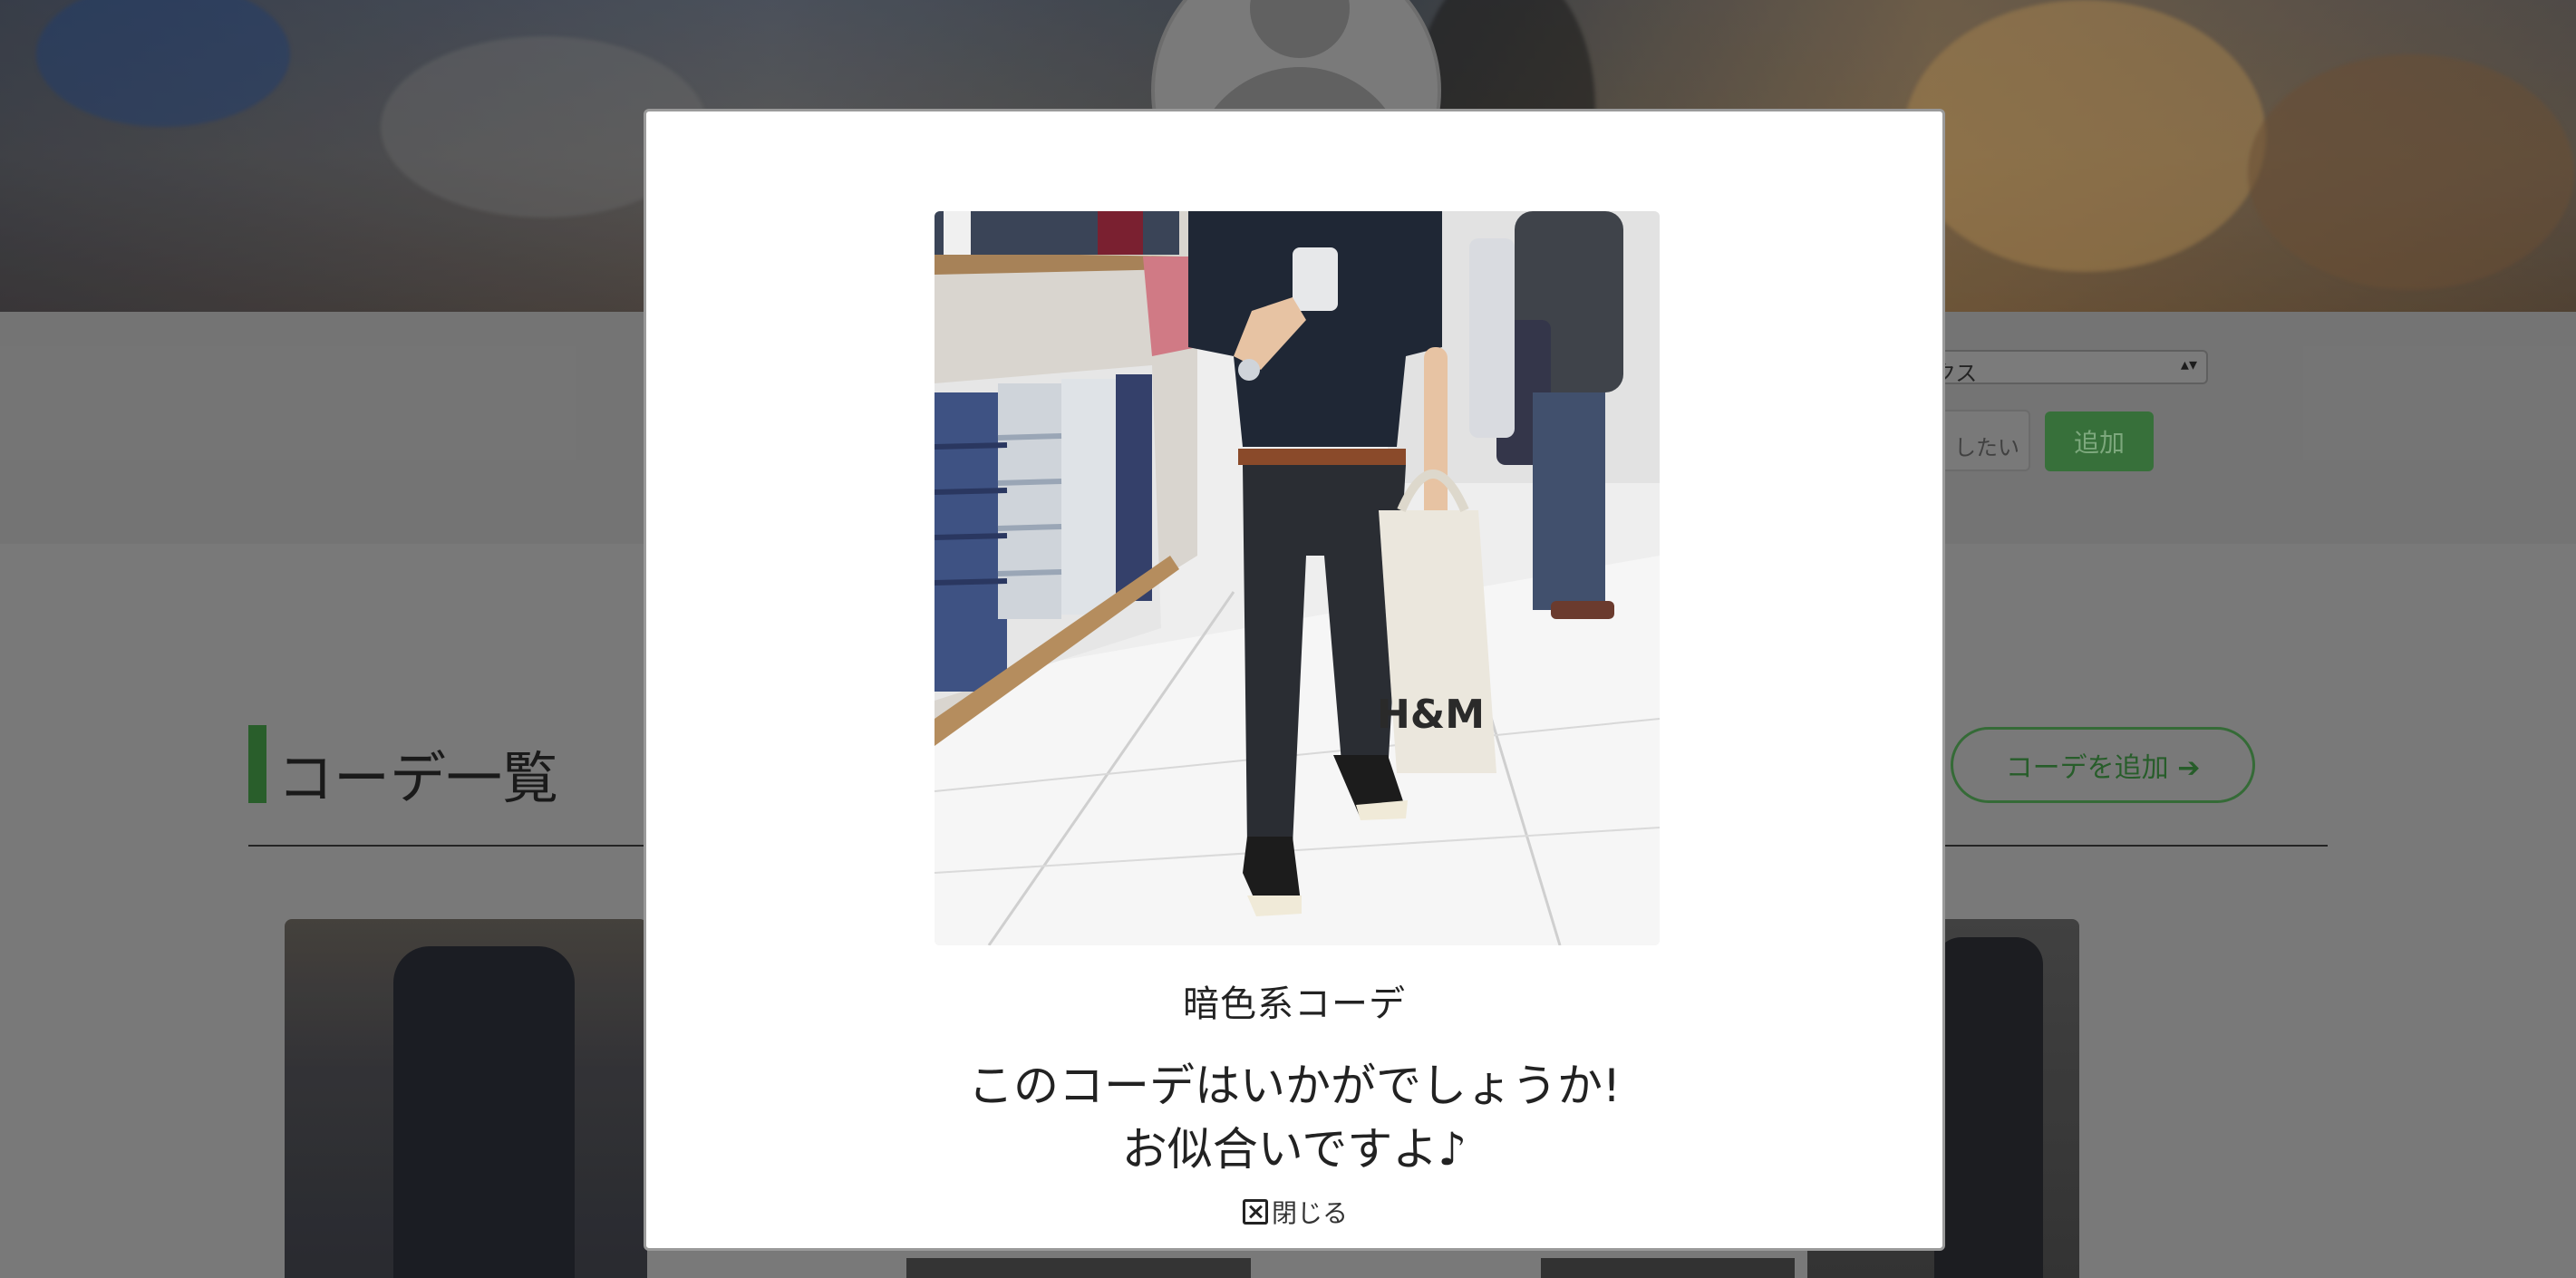 This screenshot has height=1278, width=2576. What do you see at coordinates (1294, 1086) in the screenshot?
I see `coordinate-message-line: このコーデはいかがでしょうか!` at bounding box center [1294, 1086].